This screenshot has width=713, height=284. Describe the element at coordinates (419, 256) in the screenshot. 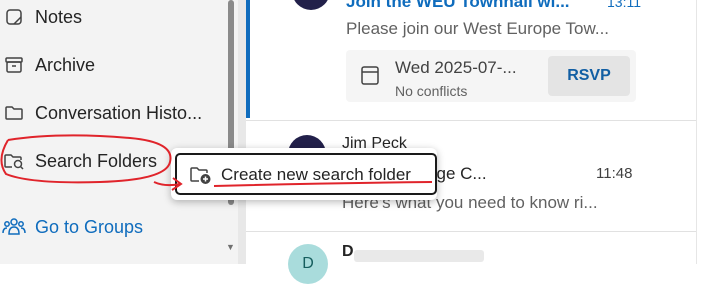

I see `blurred-sender` at that location.